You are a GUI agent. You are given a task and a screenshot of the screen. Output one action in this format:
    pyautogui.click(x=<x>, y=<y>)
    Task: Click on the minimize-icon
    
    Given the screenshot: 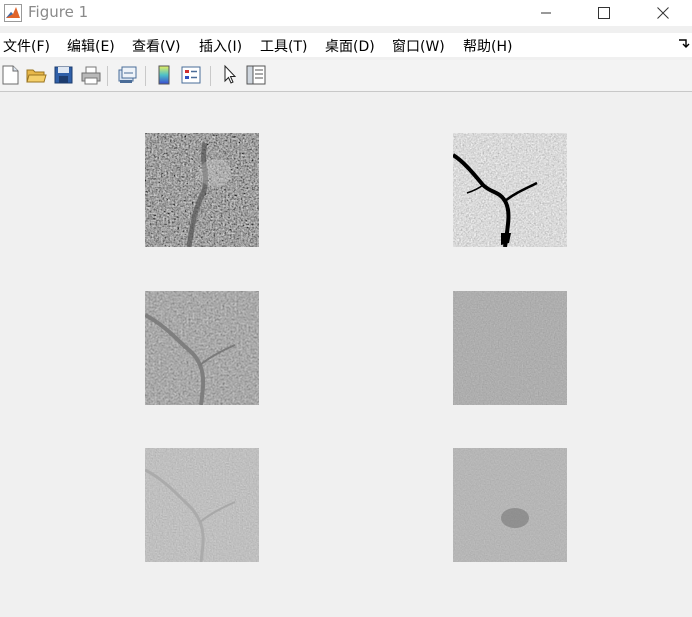 What is the action you would take?
    pyautogui.click(x=546, y=13)
    